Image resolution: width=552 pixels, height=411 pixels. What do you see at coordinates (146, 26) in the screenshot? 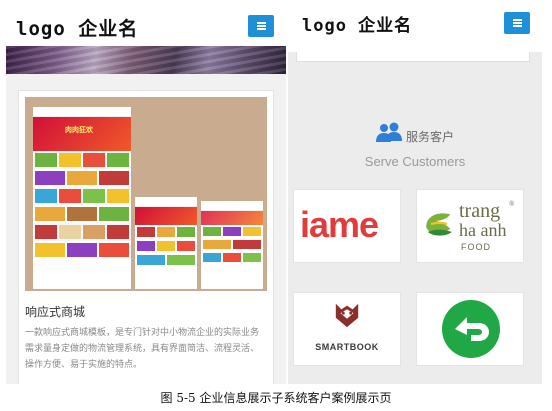
I see `left-header: logo 企业名` at bounding box center [146, 26].